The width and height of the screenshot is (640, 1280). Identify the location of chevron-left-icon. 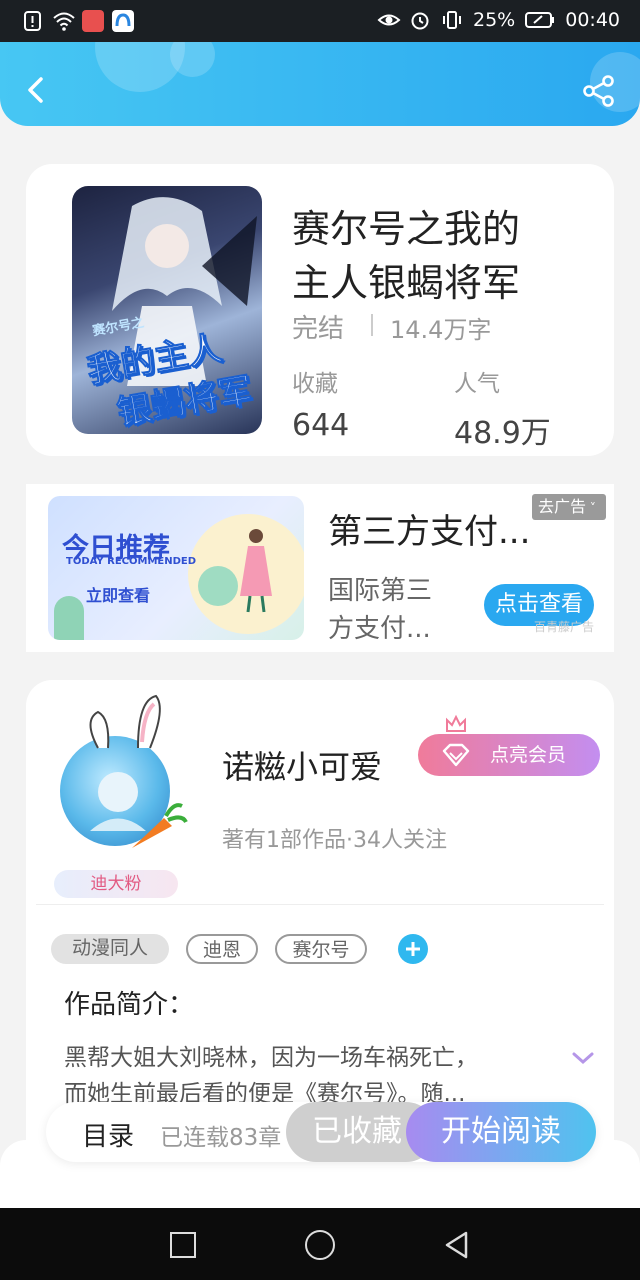
(35, 90).